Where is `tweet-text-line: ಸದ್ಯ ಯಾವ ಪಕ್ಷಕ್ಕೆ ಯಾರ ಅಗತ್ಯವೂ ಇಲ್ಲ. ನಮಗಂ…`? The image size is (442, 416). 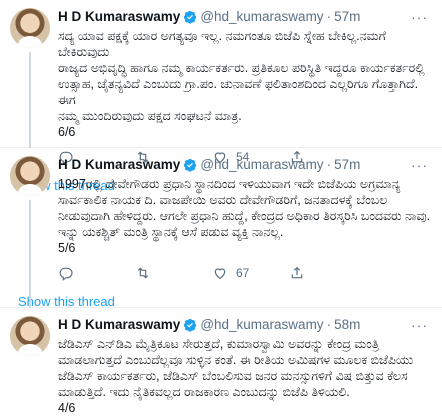 tweet-text-line: ಸದ್ಯ ಯಾವ ಪಕ್ಷಕ್ಕೆ ಯಾರ ಅಗತ್ಯವೂ ಇಲ್ಲ. ನಮಗಂ… is located at coordinates (222, 44).